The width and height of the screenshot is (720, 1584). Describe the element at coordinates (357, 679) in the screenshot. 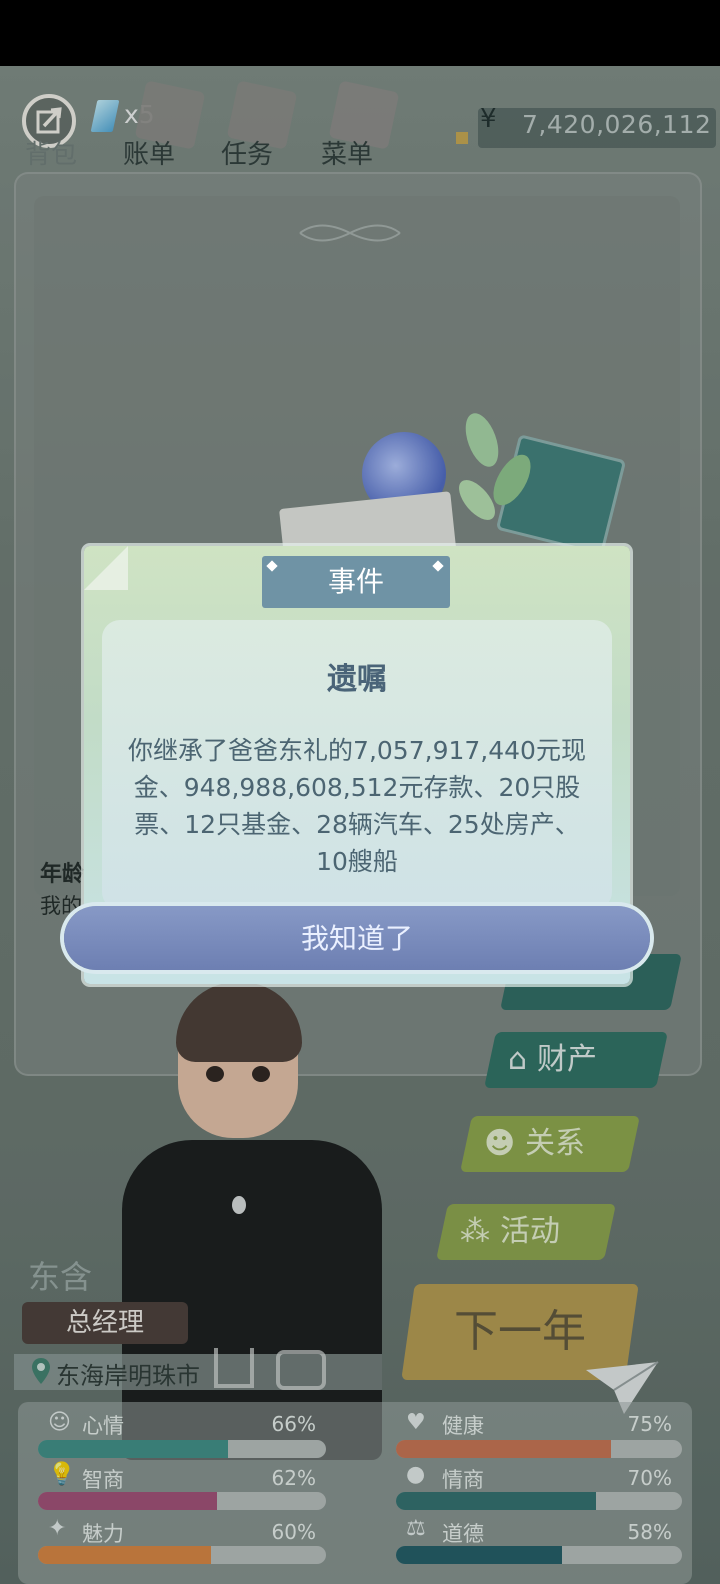

I see `event-title: 遗嘱` at that location.